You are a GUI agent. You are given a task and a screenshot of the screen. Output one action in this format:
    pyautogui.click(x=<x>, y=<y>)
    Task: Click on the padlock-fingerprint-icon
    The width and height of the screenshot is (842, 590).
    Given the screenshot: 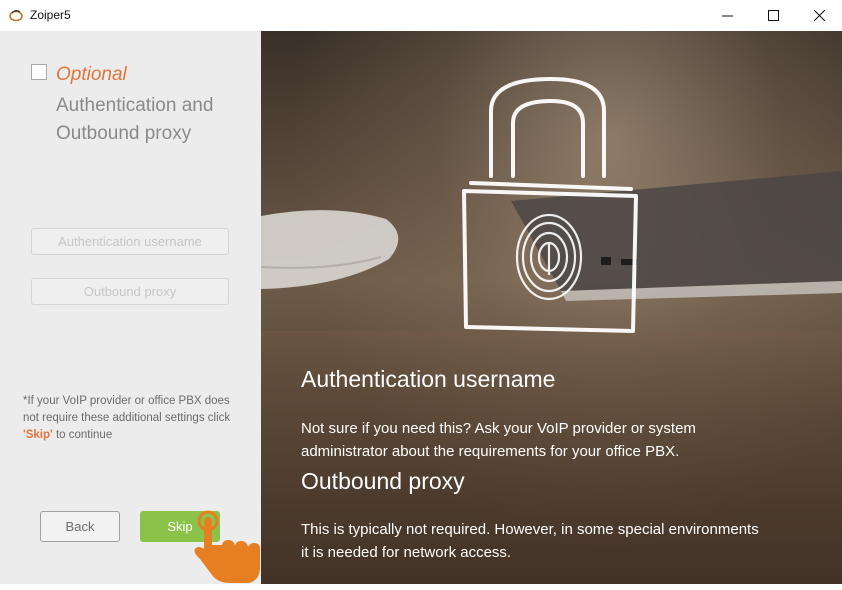 What is the action you would take?
    pyautogui.click(x=550, y=205)
    